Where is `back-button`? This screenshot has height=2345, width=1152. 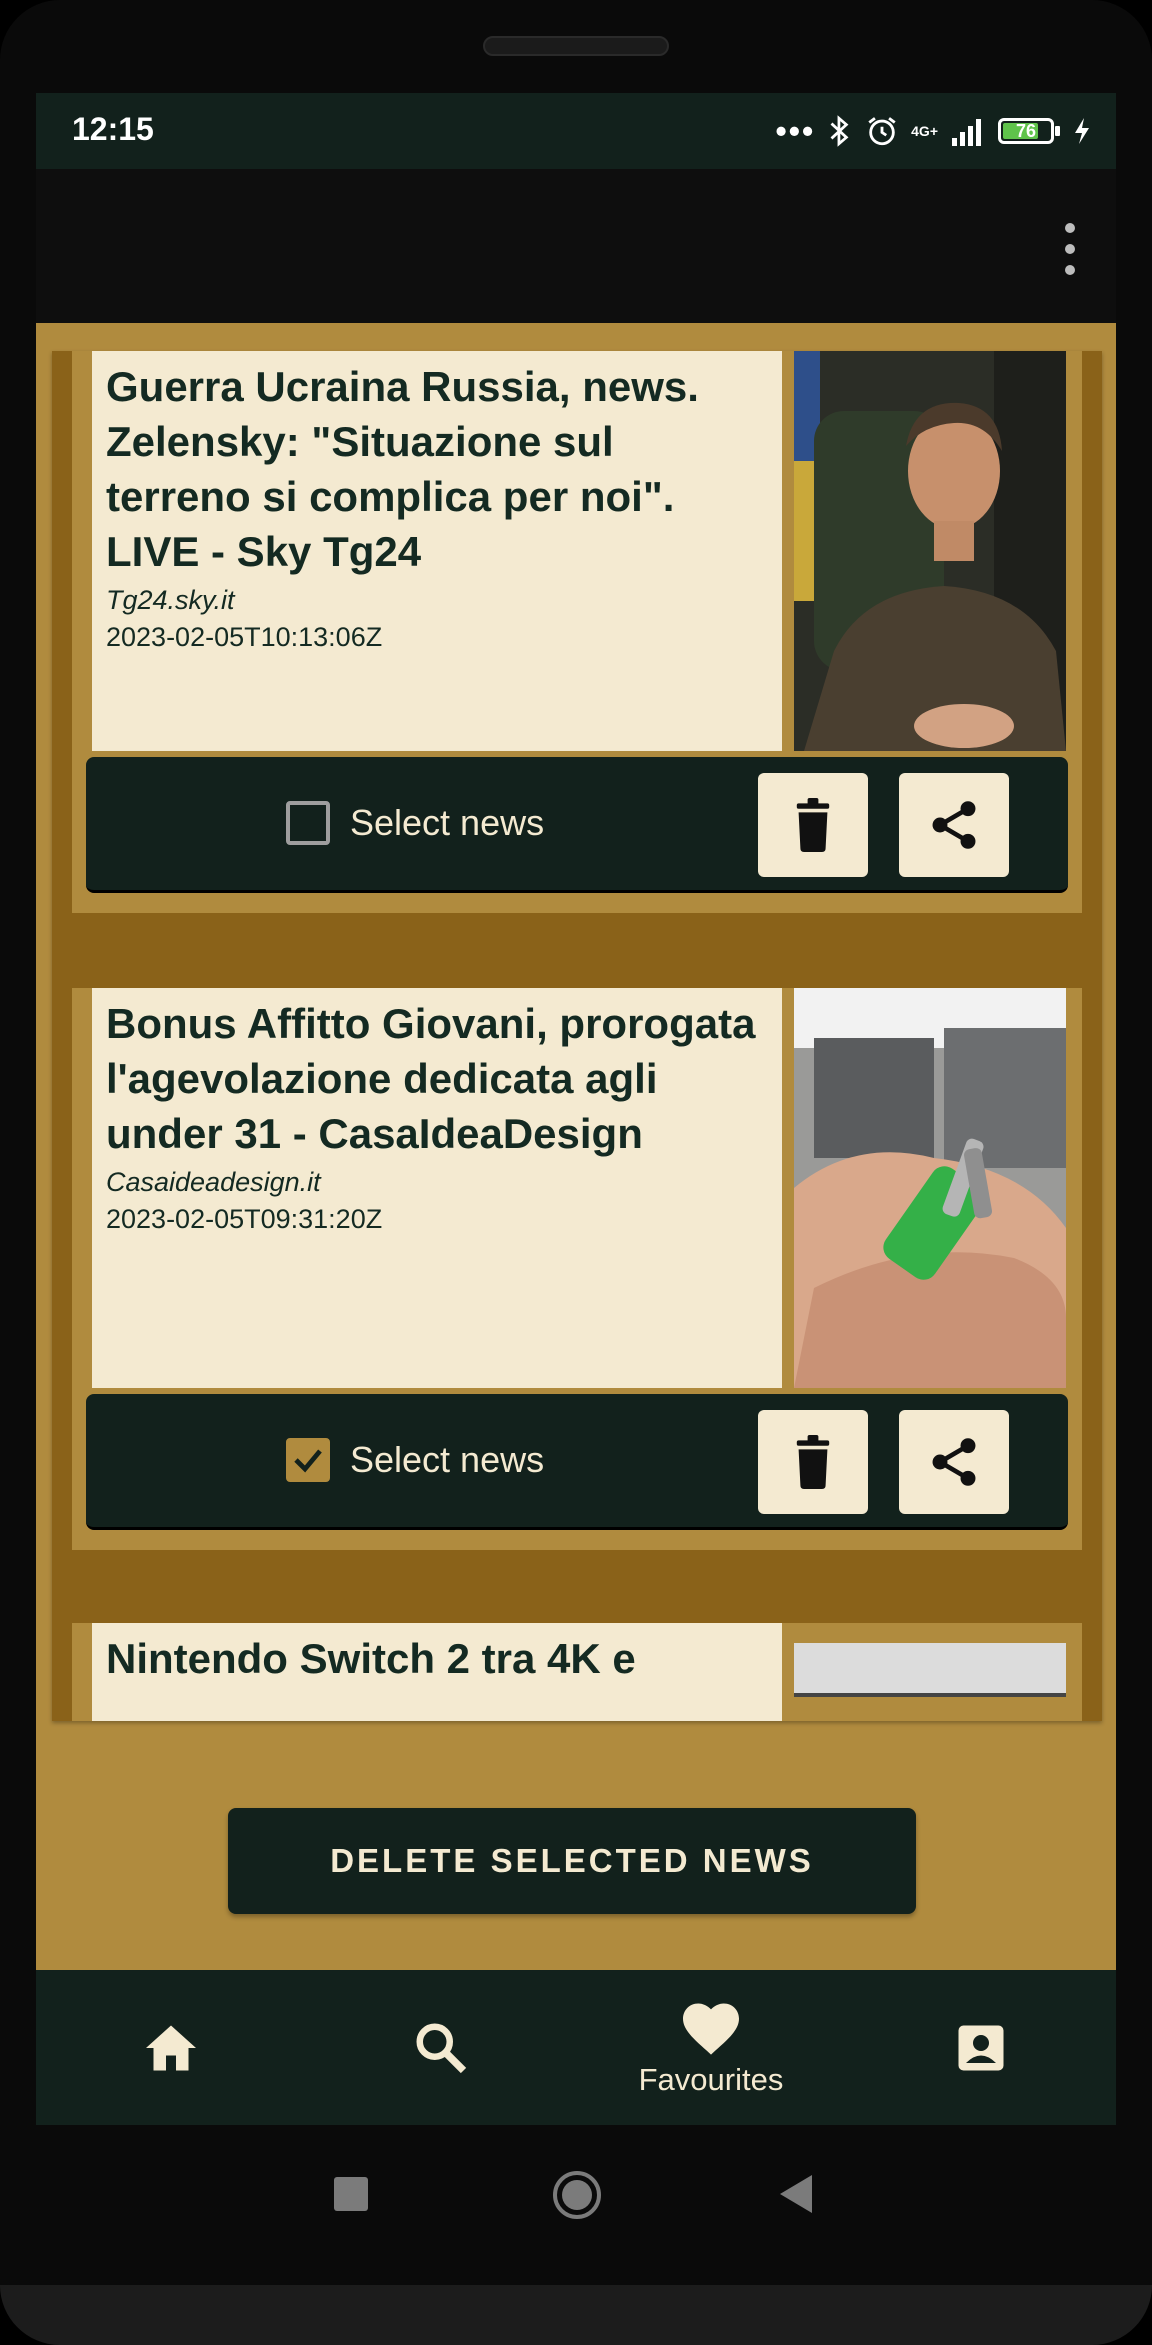 back-button is located at coordinates (797, 2196).